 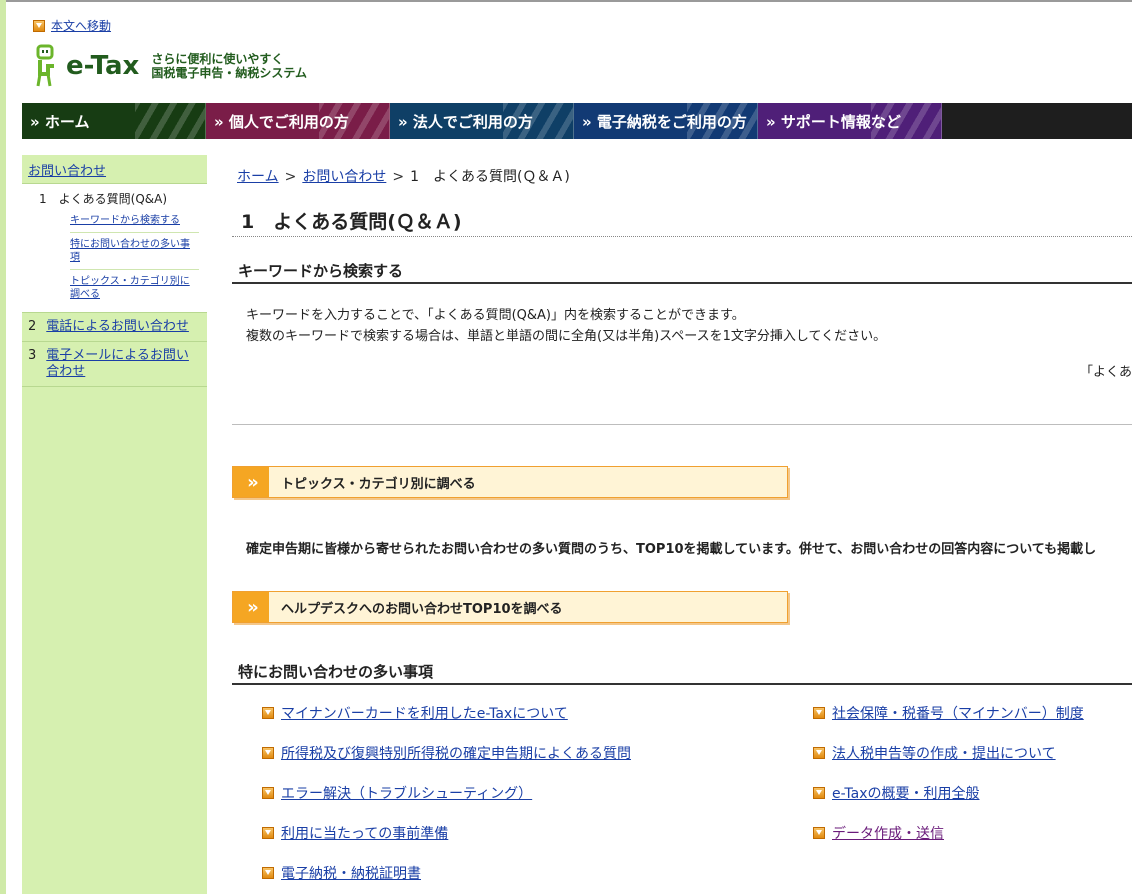 I want to click on frequent-link-data-send: データ作成・送信, so click(x=888, y=833).